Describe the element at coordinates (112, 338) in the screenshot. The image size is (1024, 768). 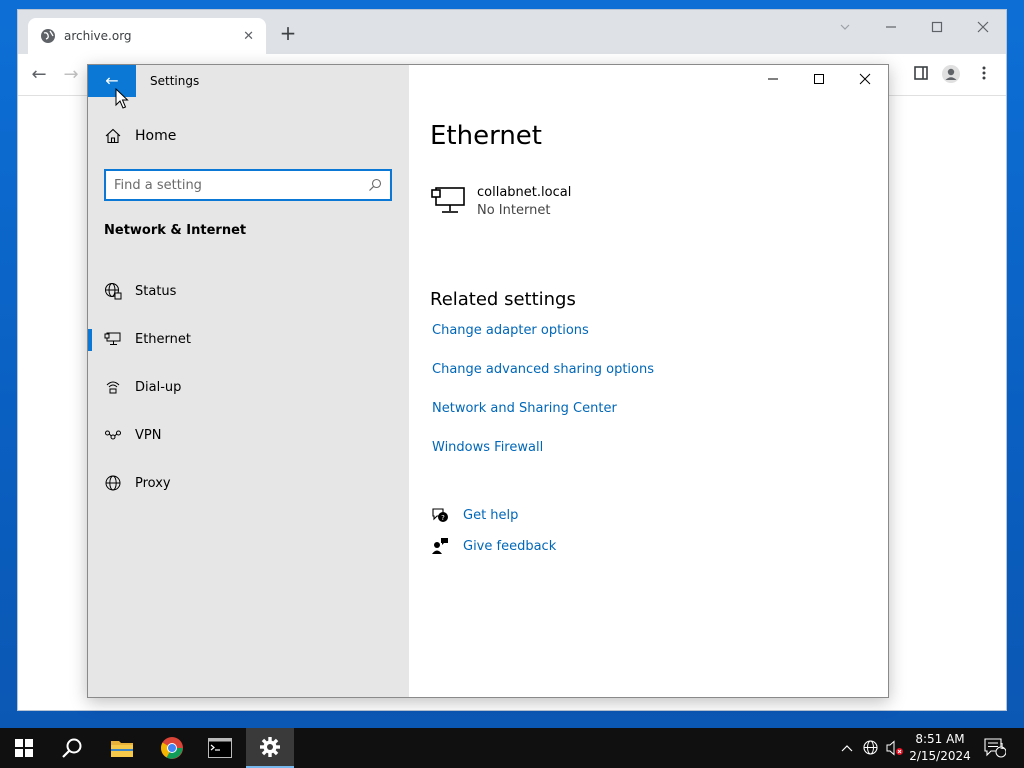
I see `ethernet-icon` at that location.